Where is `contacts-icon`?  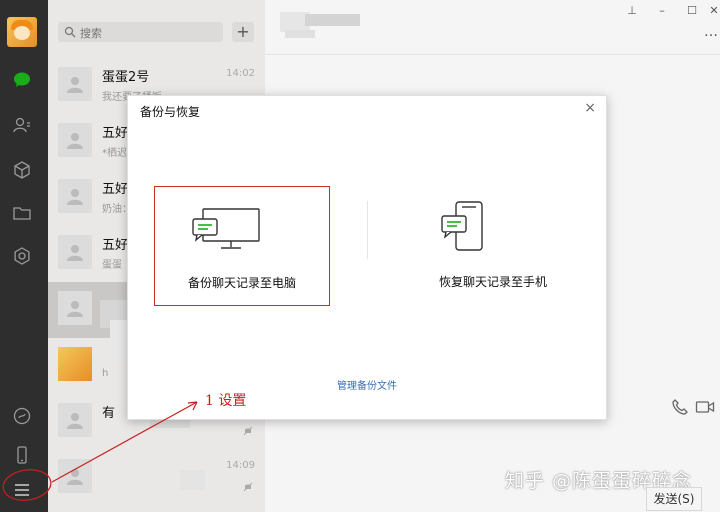
contacts-icon is located at coordinates (22, 125).